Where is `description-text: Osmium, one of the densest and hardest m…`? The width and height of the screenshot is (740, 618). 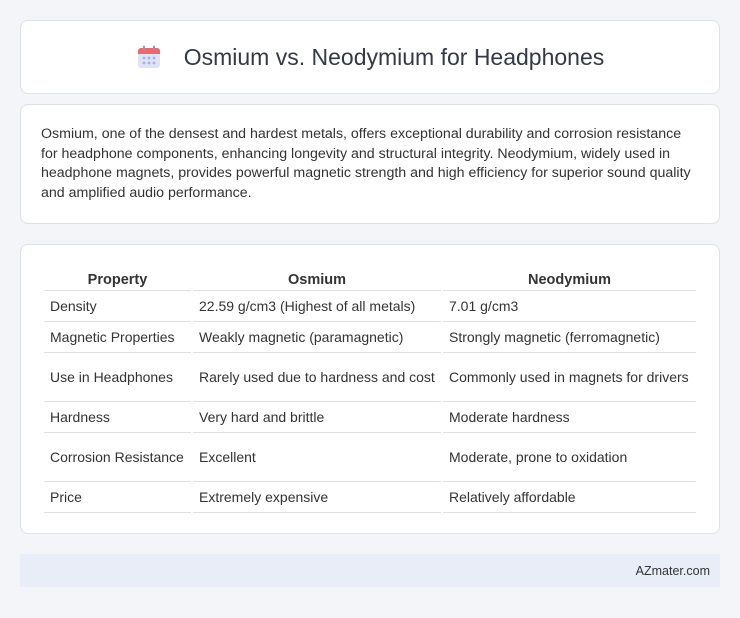
description-text: Osmium, one of the densest and hardest m… is located at coordinates (366, 163).